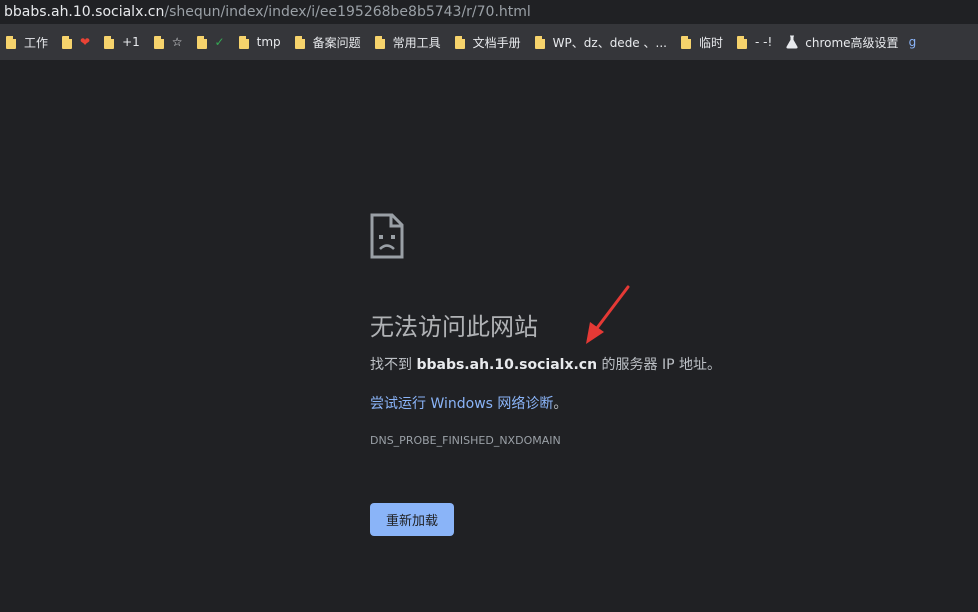 Image resolution: width=978 pixels, height=612 pixels. What do you see at coordinates (852, 42) in the screenshot?
I see `bookmark-label: chrome高级设置` at bounding box center [852, 42].